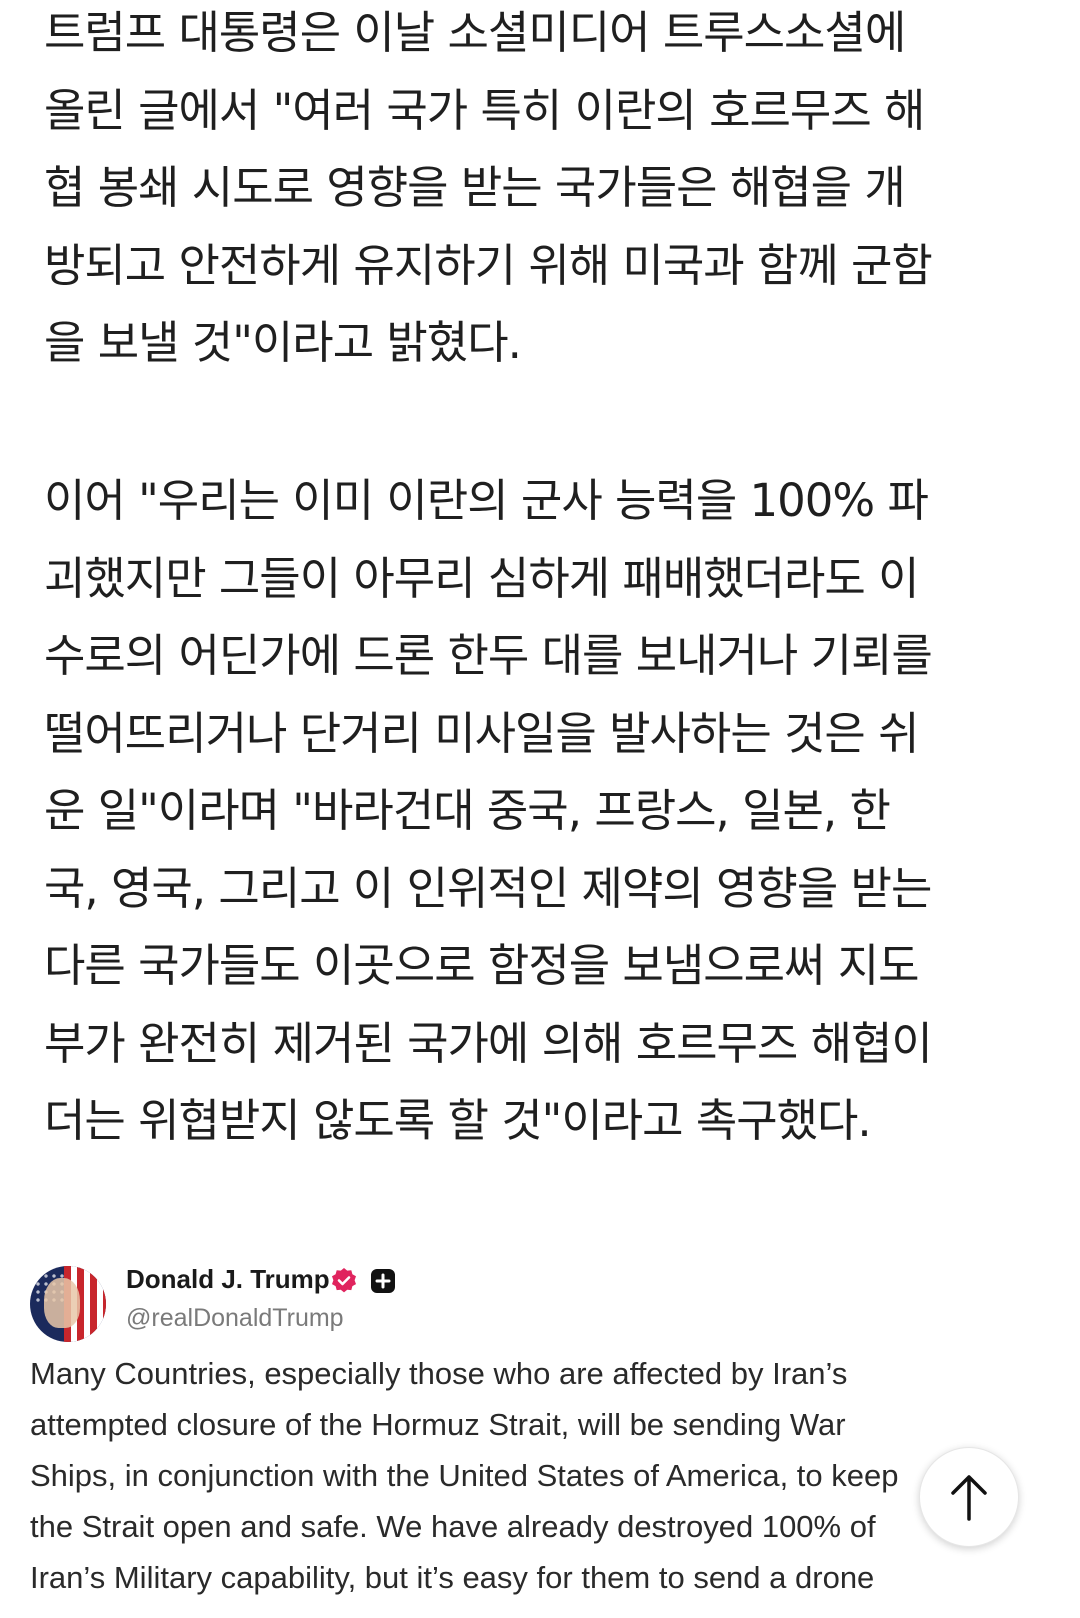 The height and width of the screenshot is (1618, 1080). Describe the element at coordinates (330, 1301) in the screenshot. I see `post-header: Donald J. Trump @realDonaldTrump` at that location.